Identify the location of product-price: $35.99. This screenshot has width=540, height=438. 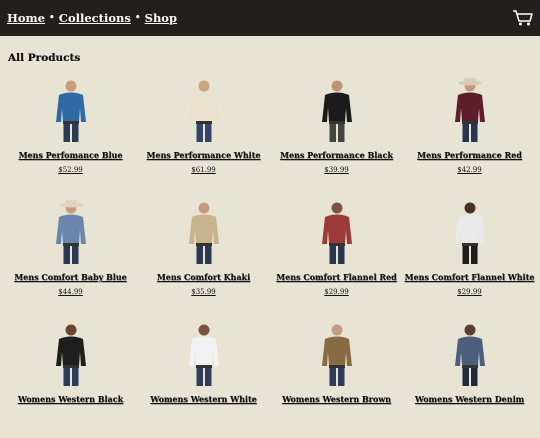
(203, 292).